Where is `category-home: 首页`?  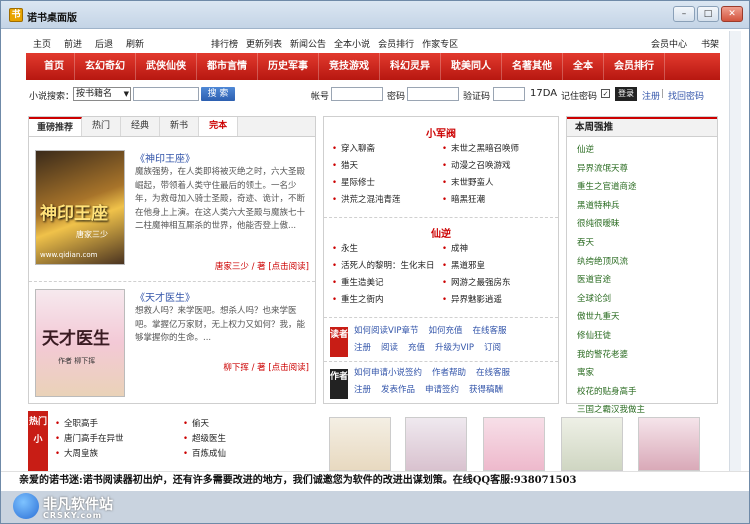
category-home: 首页 is located at coordinates (54, 66).